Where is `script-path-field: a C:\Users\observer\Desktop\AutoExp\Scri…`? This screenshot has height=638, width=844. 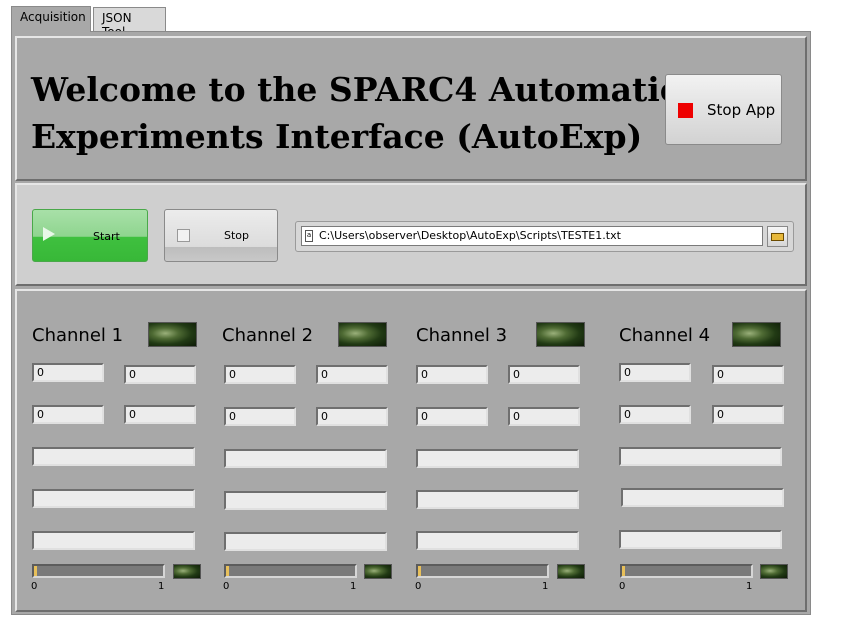 script-path-field: a C:\Users\observer\Desktop\AutoExp\Scri… is located at coordinates (532, 236).